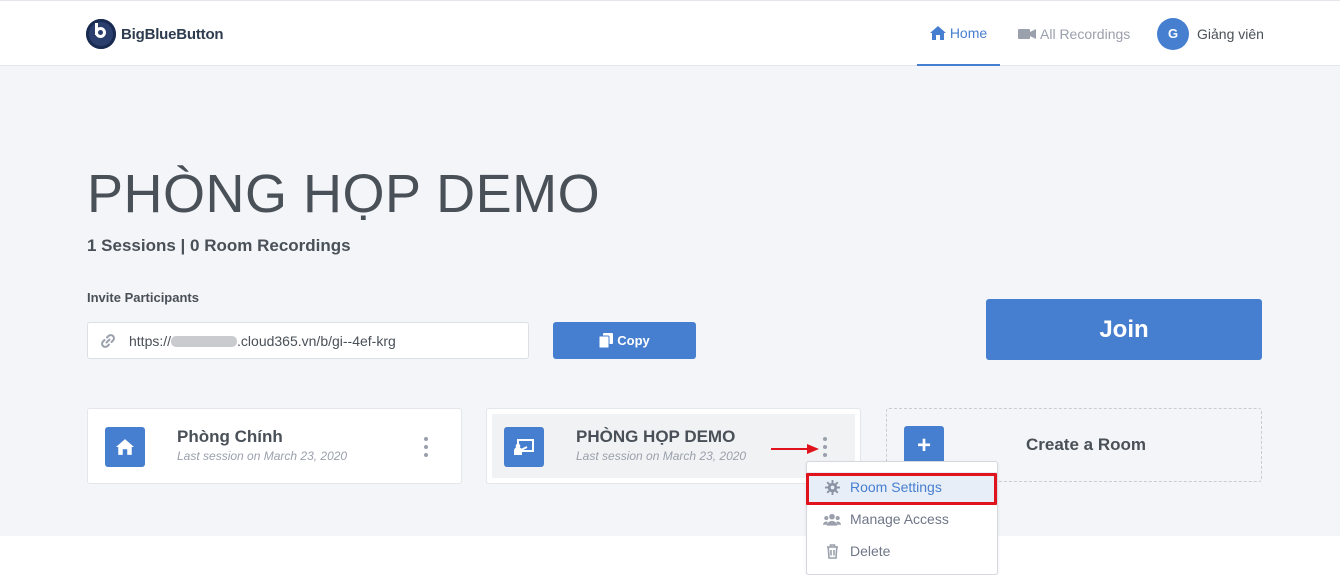 The width and height of the screenshot is (1340, 575). I want to click on menu-item-label: Manage Access, so click(899, 519).